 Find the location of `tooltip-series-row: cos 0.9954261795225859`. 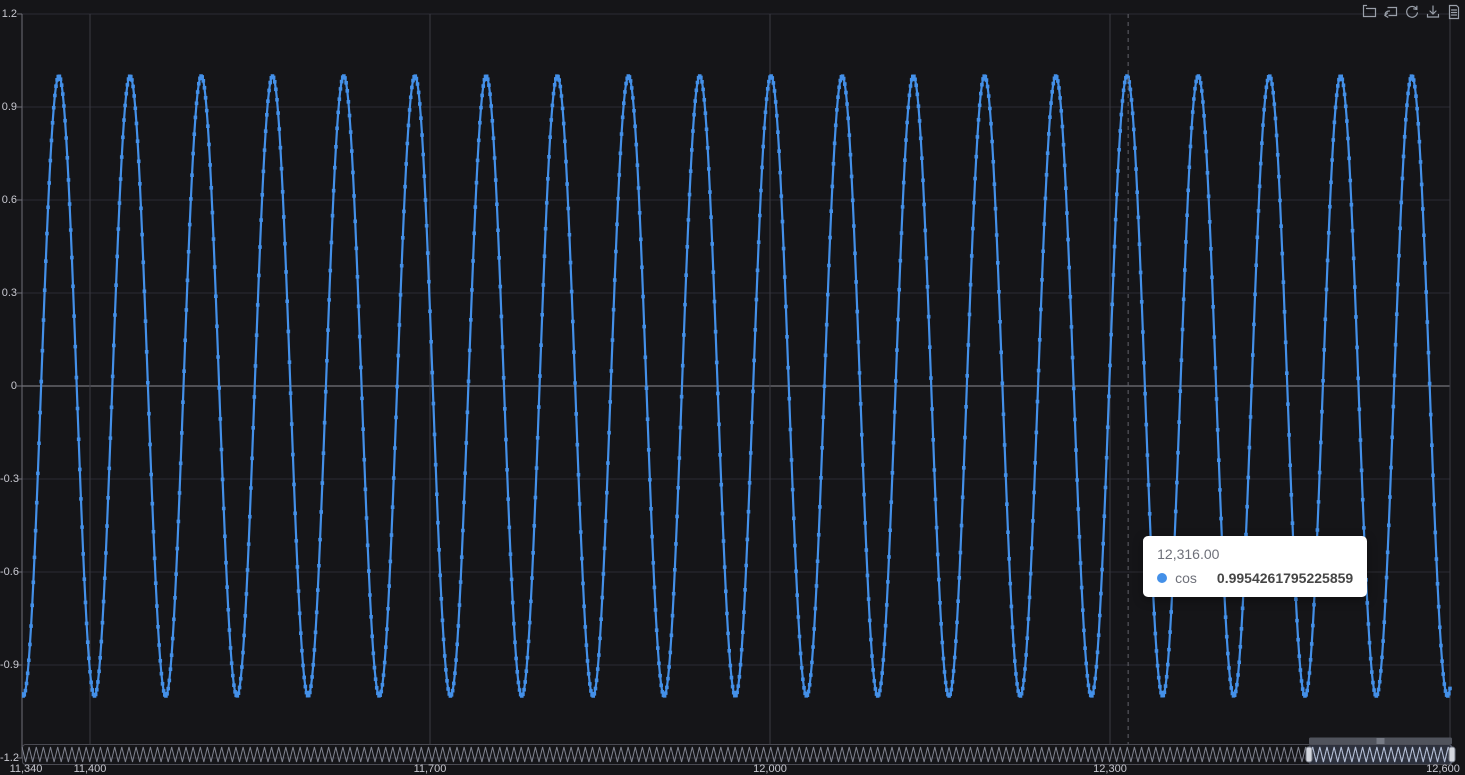

tooltip-series-row: cos 0.9954261795225859 is located at coordinates (1255, 578).